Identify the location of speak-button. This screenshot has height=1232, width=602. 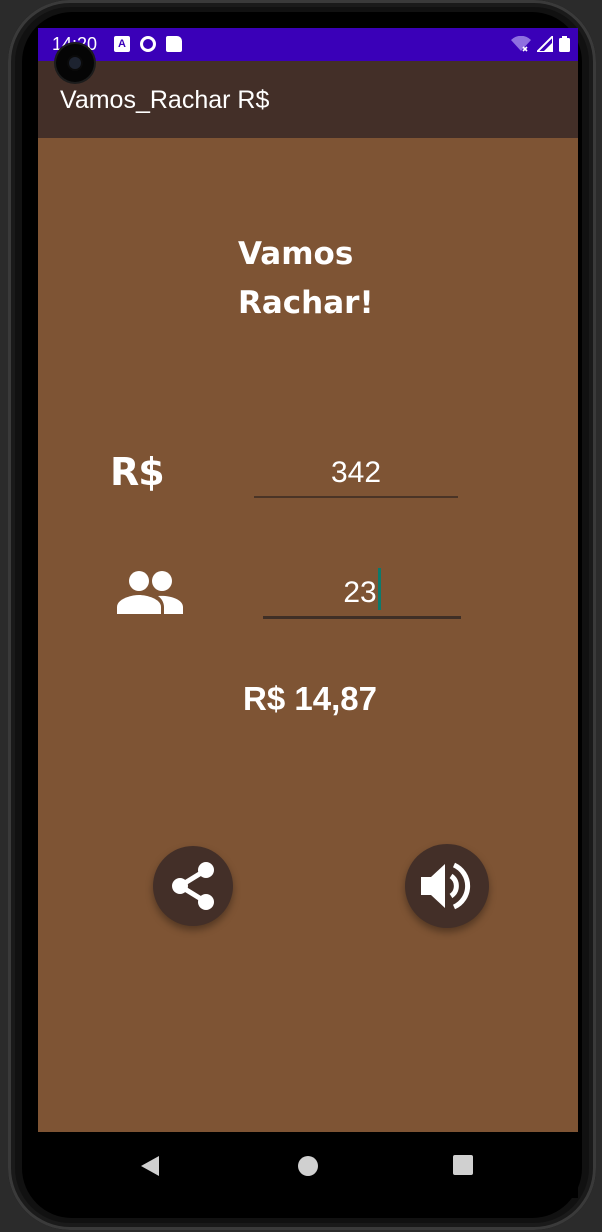
(447, 886).